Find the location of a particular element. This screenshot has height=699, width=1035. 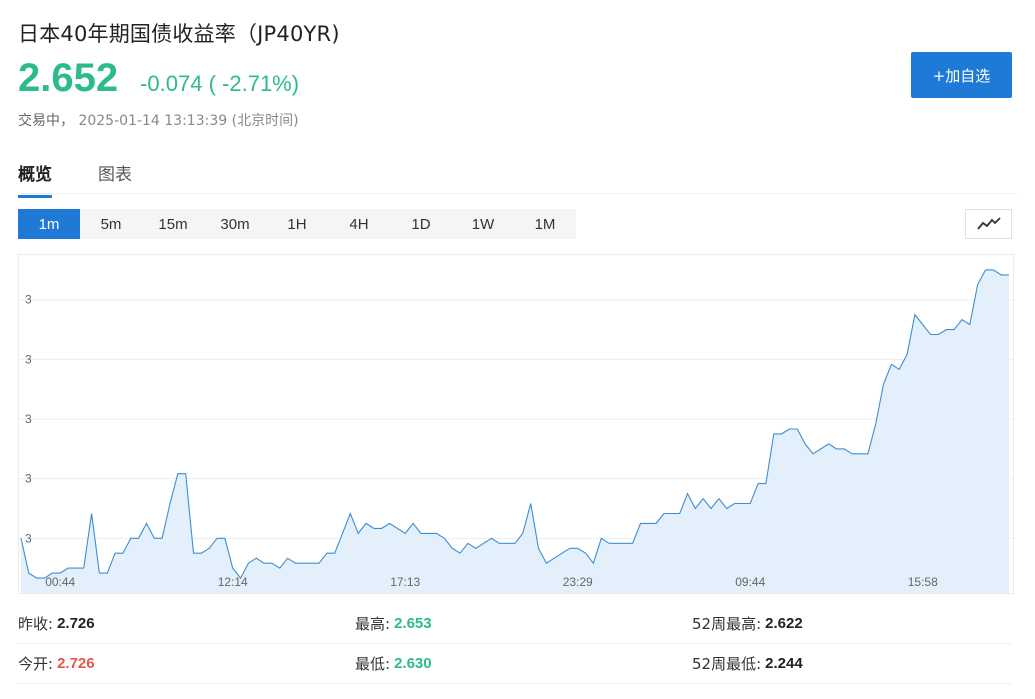

status-timestamp: 2025-01-14 13:13:39 is located at coordinates (153, 121).